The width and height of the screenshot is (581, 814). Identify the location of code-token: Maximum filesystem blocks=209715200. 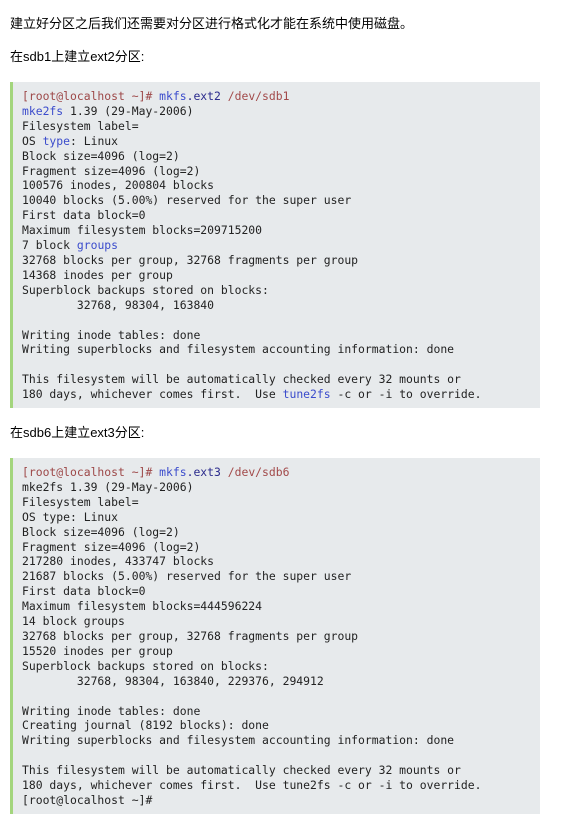
(142, 230).